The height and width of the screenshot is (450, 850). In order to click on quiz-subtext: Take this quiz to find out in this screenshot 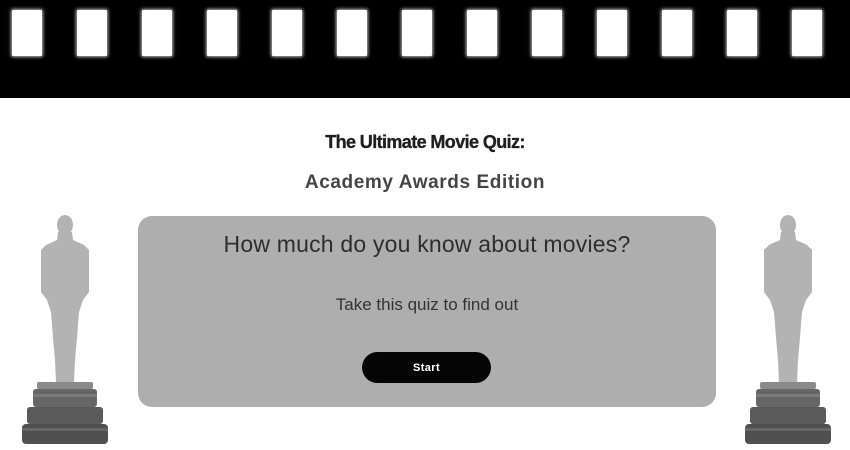, I will do `click(427, 304)`.